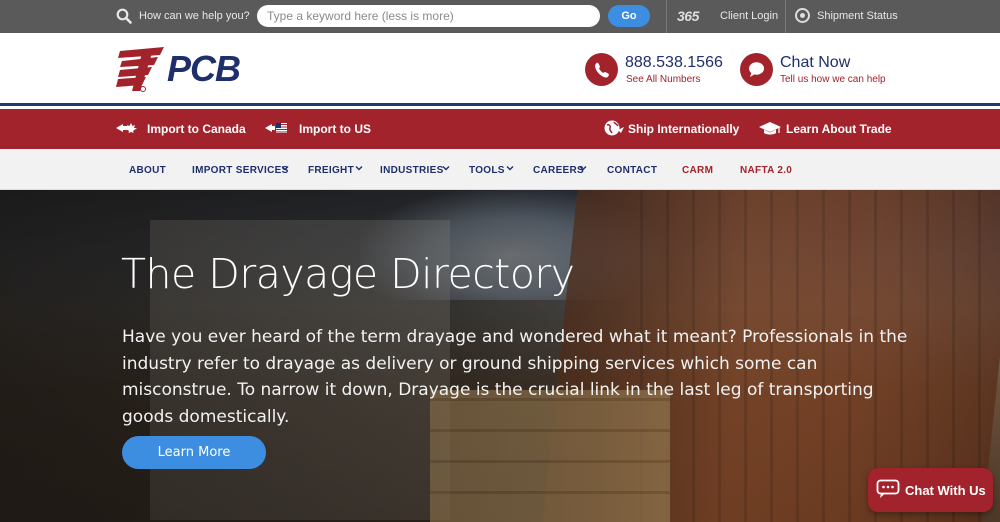  Describe the element at coordinates (839, 129) in the screenshot. I see `learn-about-trade-link: Learn About Trade` at that location.